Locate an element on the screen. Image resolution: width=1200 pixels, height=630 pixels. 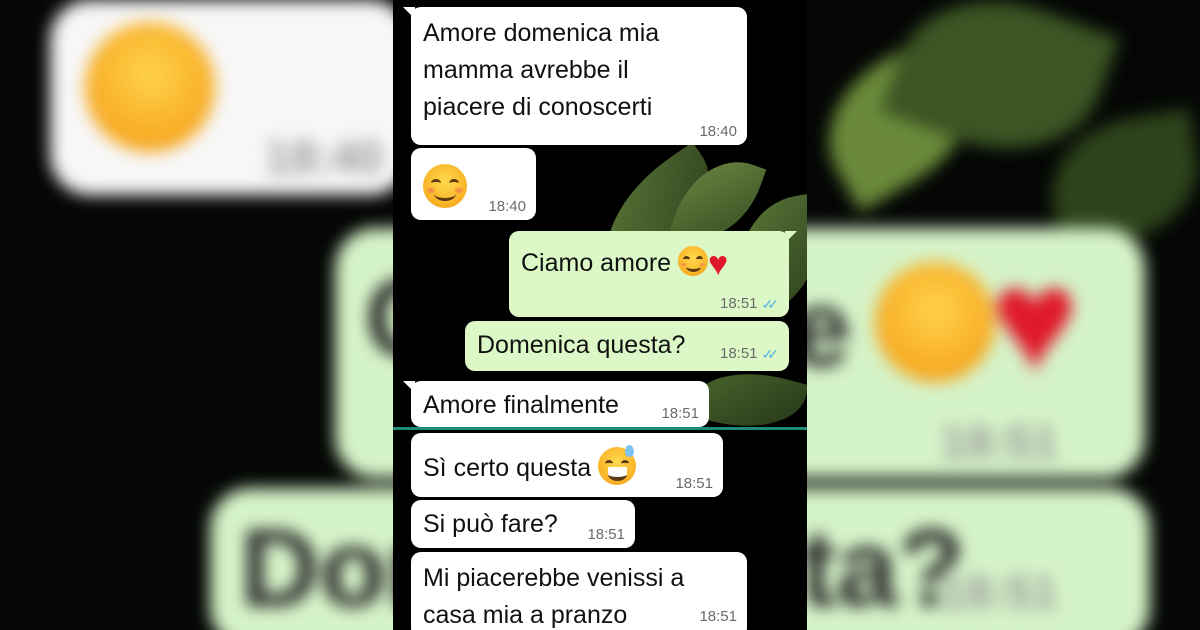
message-text: Sì certo questa is located at coordinates (507, 468).